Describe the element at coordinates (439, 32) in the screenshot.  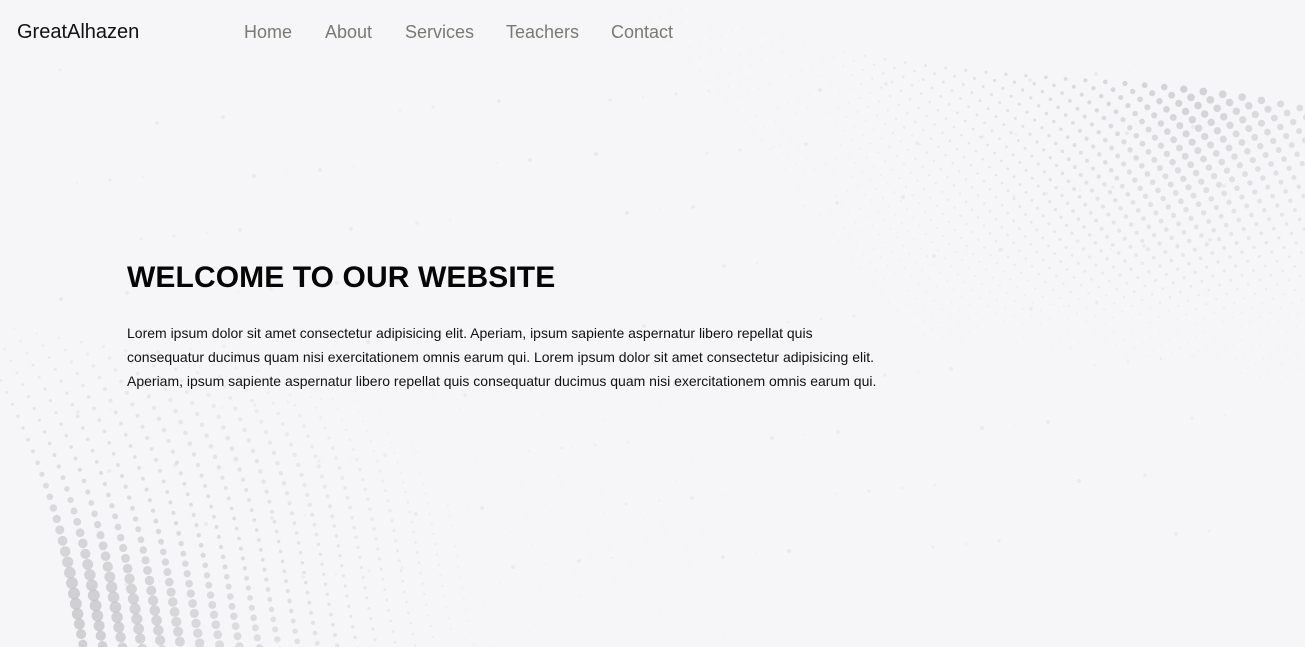
I see `nav-link-services: Services` at that location.